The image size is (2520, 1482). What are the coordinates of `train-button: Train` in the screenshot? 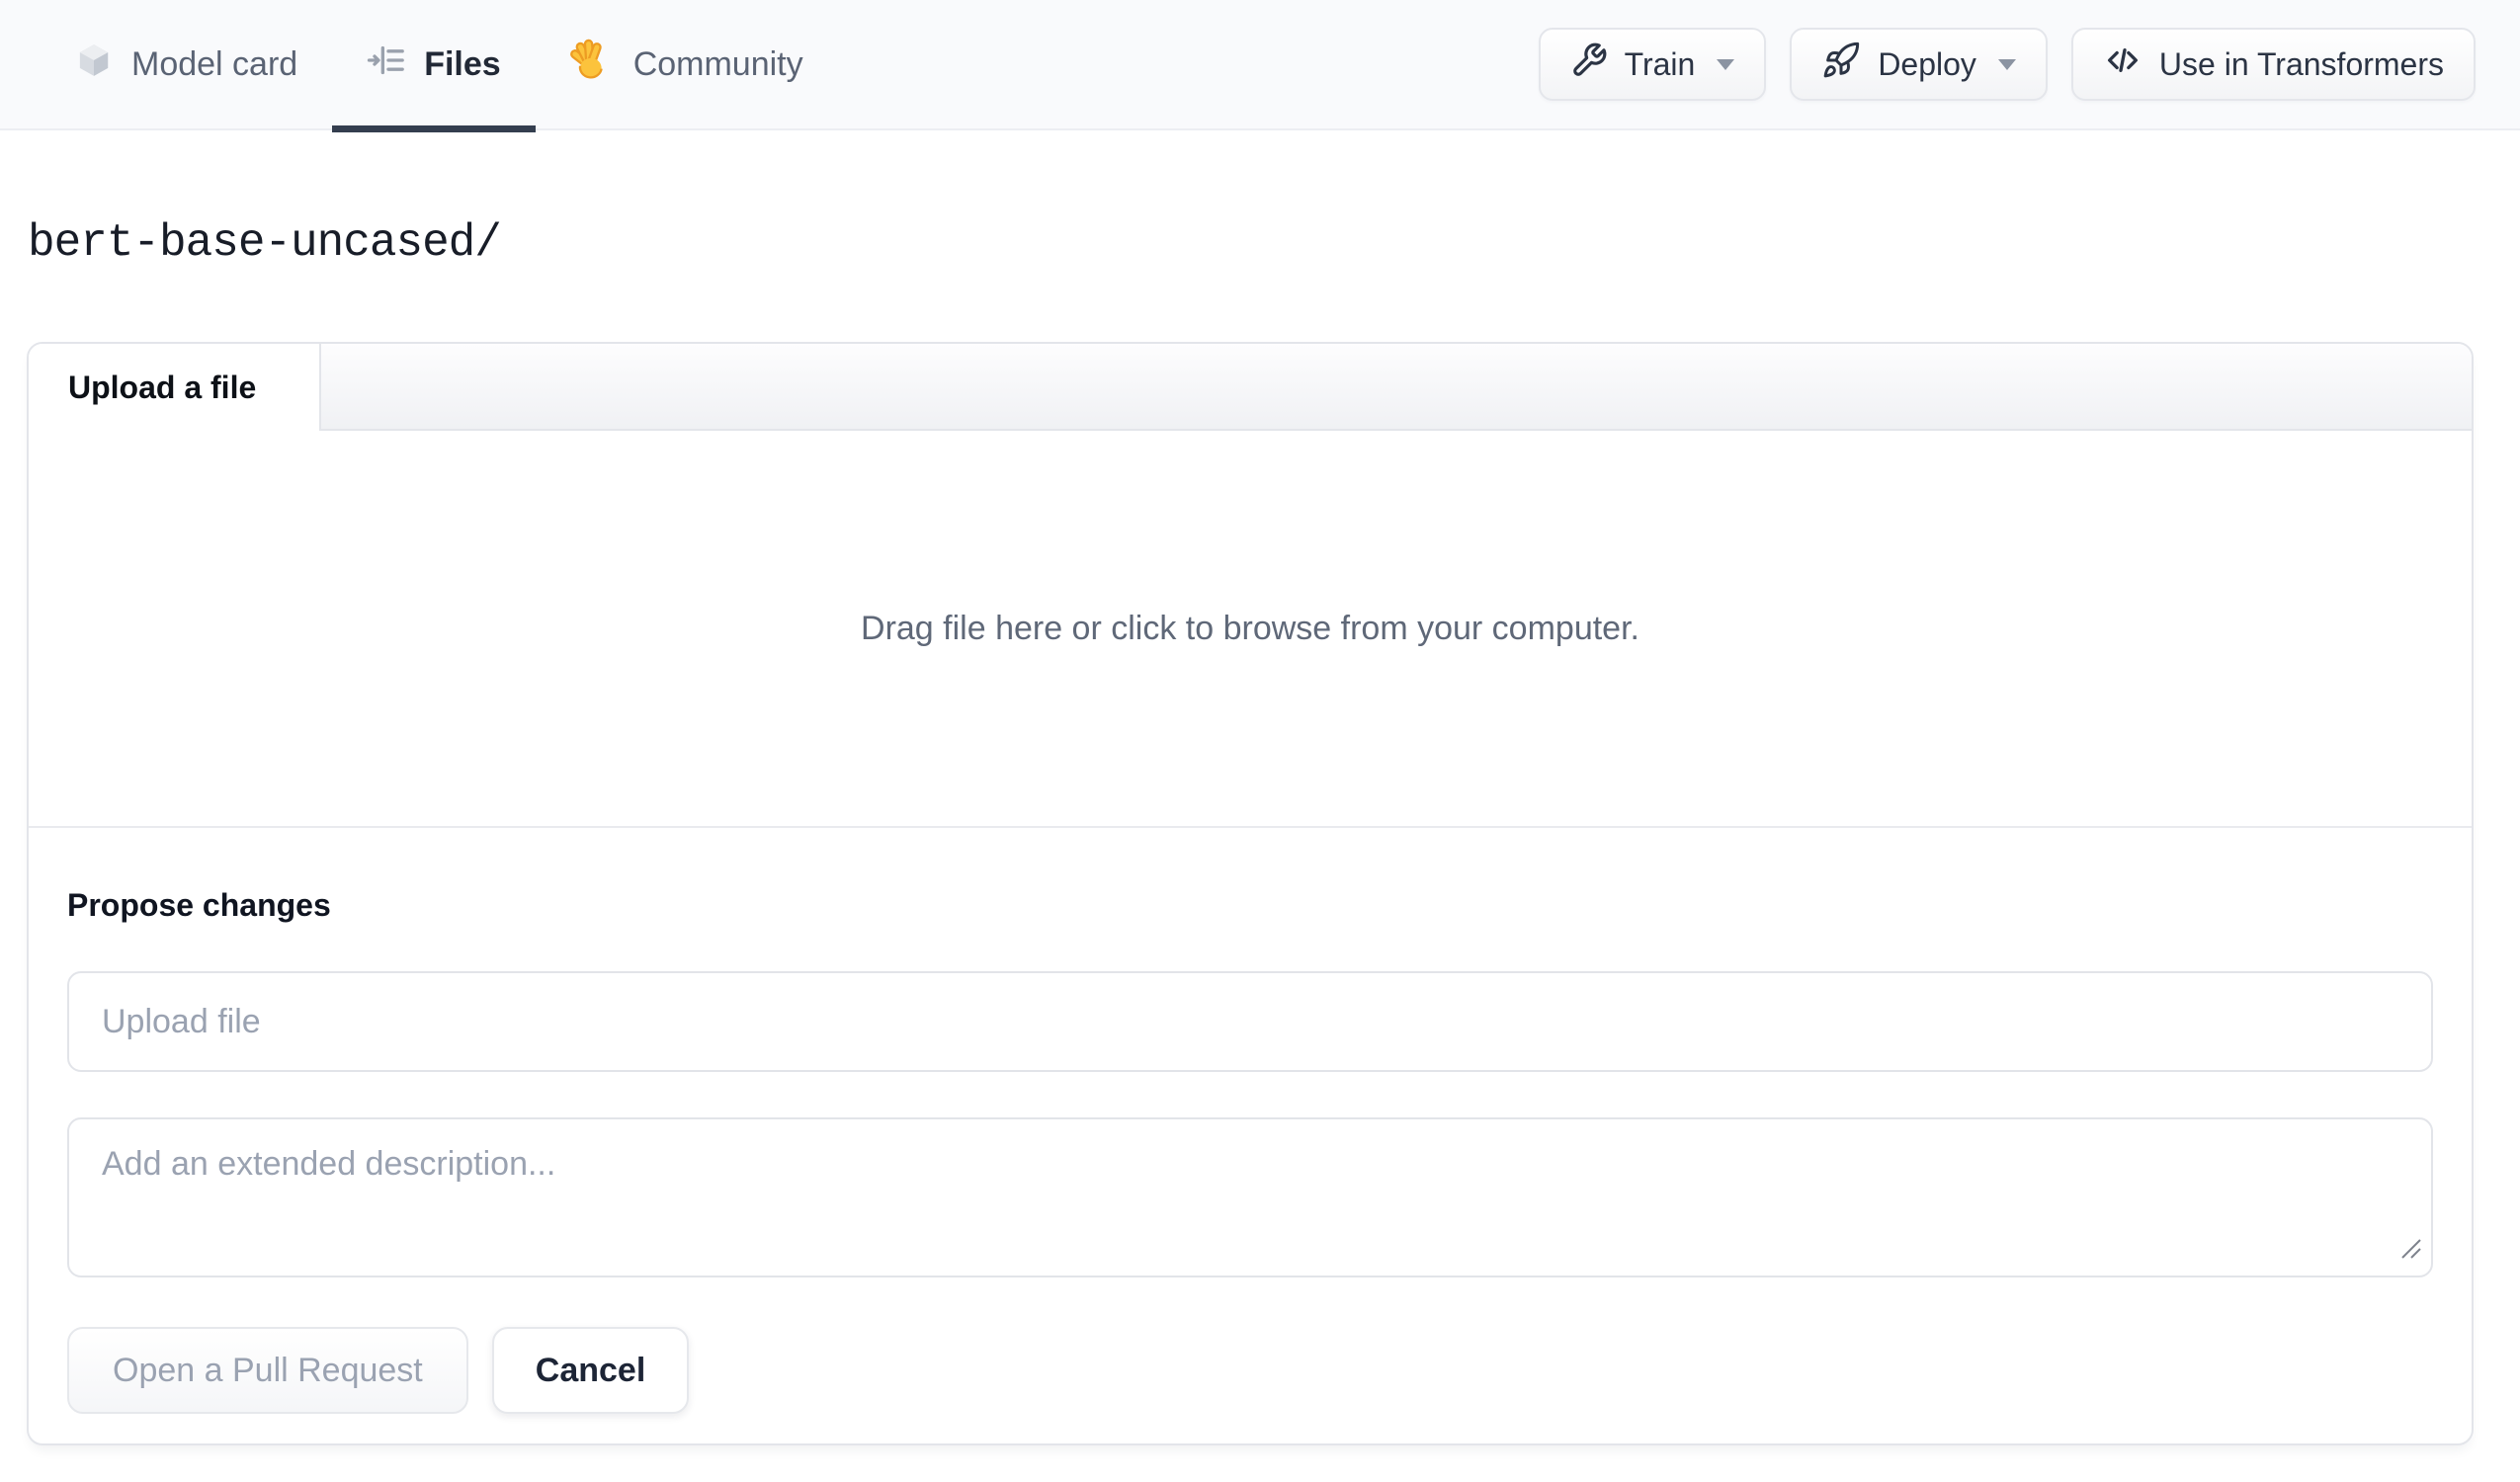 It's located at (1652, 64).